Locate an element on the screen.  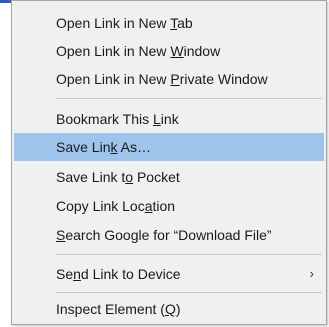
menu-item-label: ink is located at coordinates (169, 119).